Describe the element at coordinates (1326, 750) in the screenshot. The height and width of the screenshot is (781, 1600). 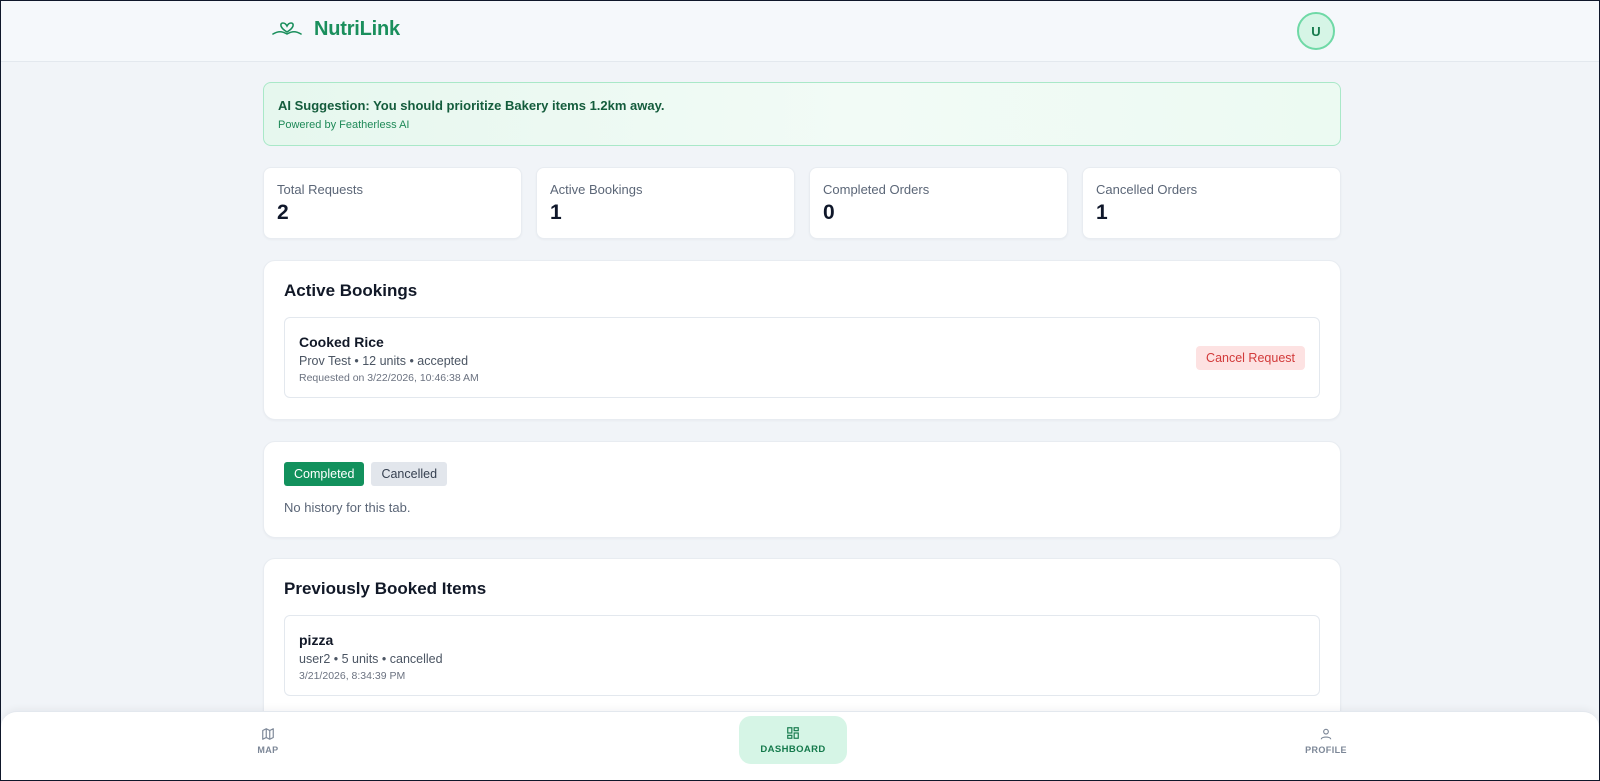
I see `nav-profile-label: PROFILE` at that location.